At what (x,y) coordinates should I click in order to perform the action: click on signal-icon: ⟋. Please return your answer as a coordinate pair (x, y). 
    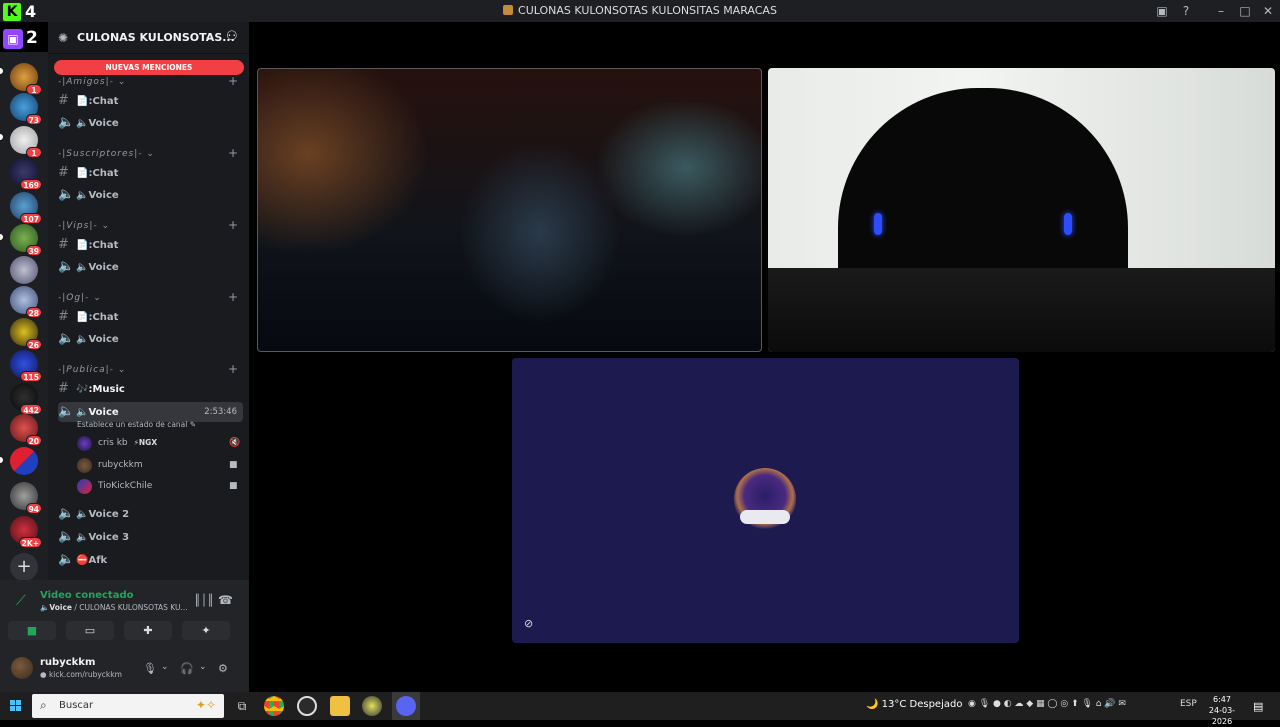
    Looking at the image, I should click on (21, 601).